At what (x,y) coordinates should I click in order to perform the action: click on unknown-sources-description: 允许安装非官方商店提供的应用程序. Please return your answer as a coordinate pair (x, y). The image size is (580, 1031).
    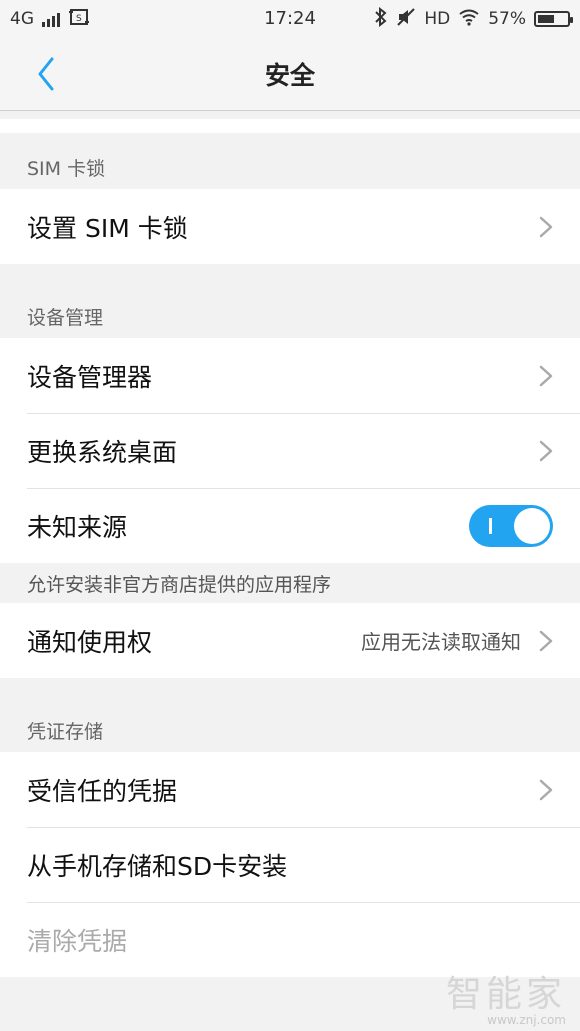
    Looking at the image, I should click on (179, 584).